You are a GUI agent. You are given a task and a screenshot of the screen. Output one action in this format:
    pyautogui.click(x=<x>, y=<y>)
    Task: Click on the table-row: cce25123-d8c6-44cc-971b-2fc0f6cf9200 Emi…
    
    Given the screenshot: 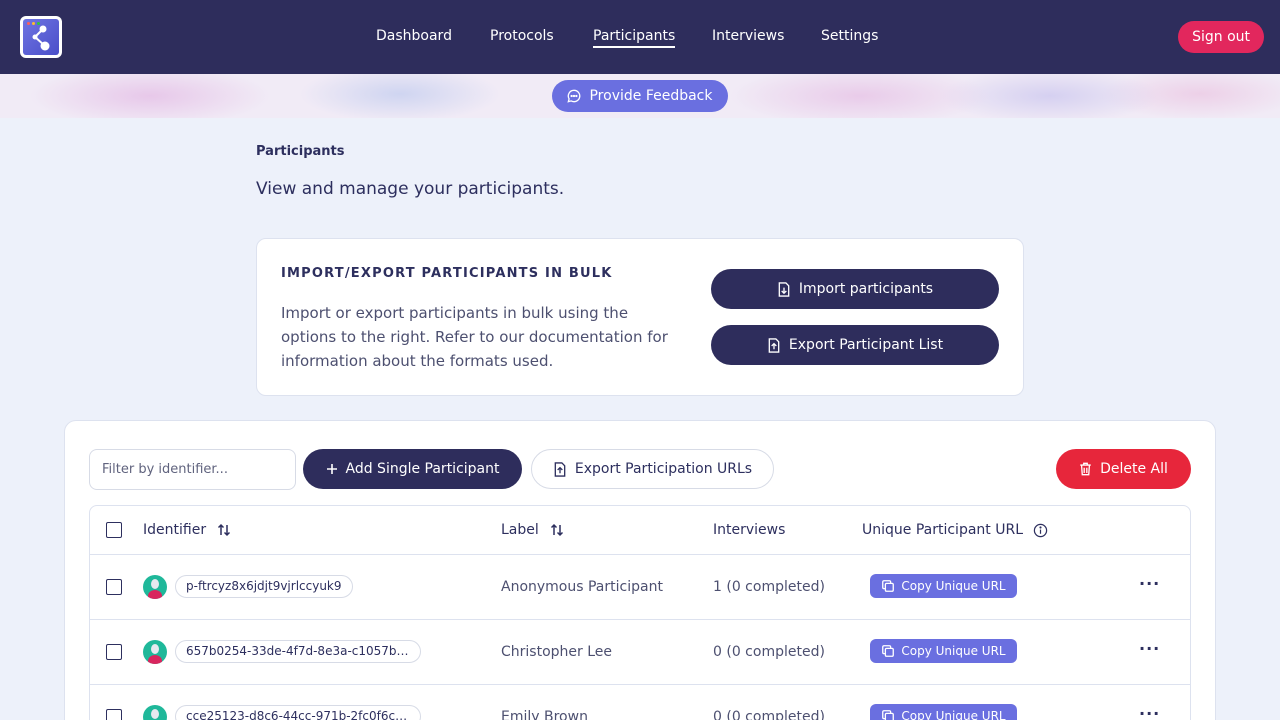 What is the action you would take?
    pyautogui.click(x=640, y=702)
    